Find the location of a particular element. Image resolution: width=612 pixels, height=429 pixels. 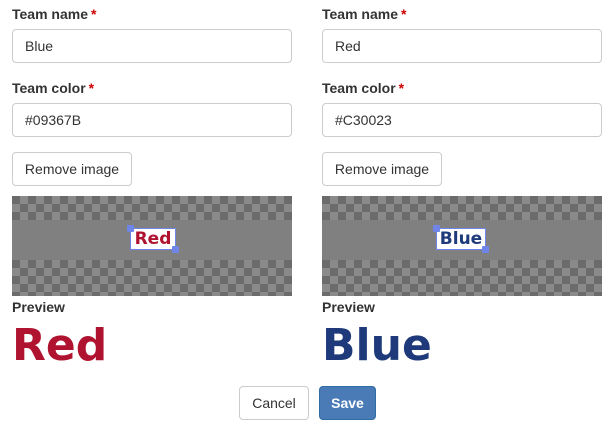

image-object: Blue is located at coordinates (461, 239).